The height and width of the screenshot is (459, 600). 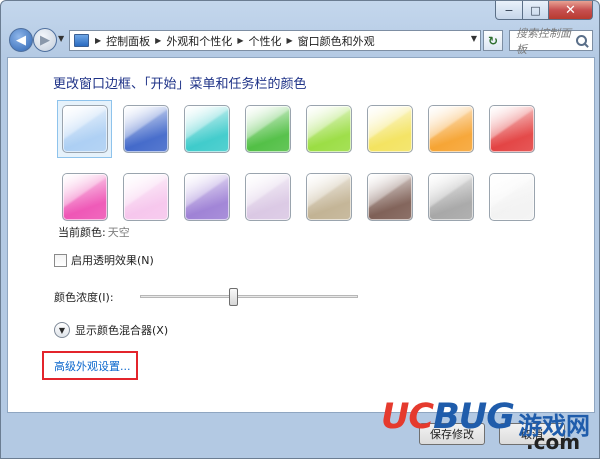 I want to click on page-title: 更改窗口边框、「开始」菜单和任务栏的颜色, so click(x=180, y=84).